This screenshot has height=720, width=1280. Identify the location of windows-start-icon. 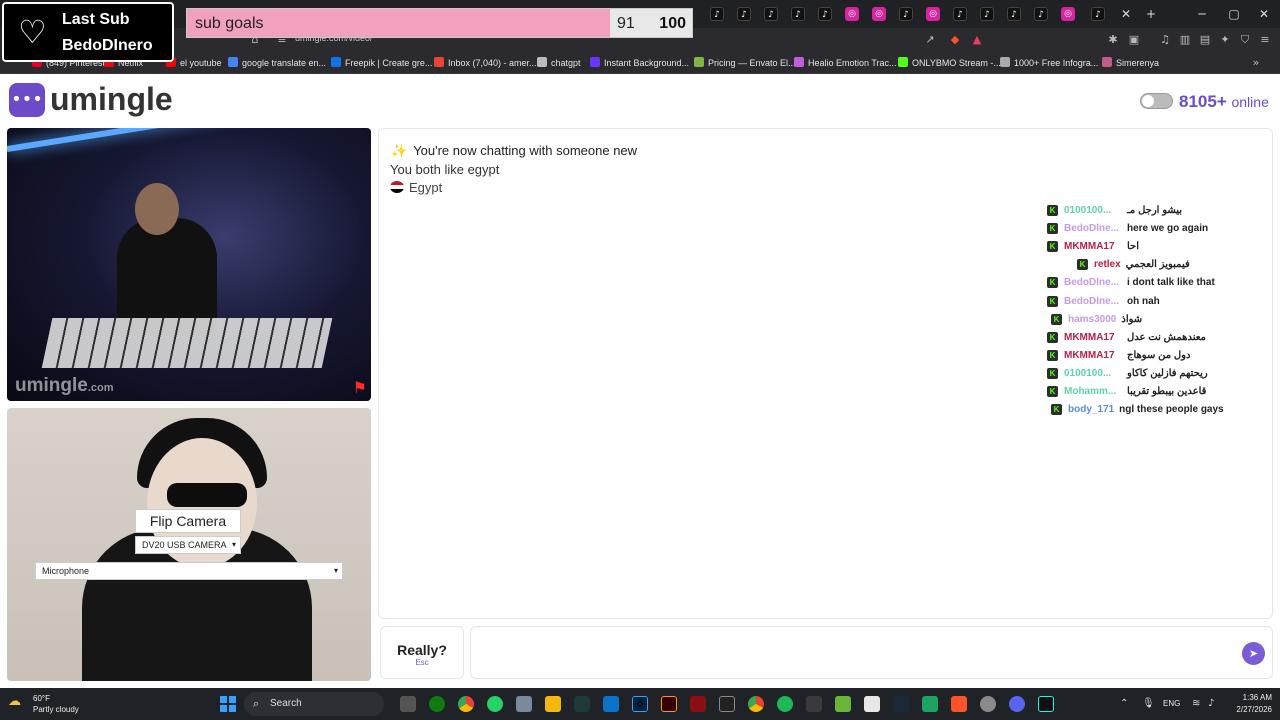
(228, 704).